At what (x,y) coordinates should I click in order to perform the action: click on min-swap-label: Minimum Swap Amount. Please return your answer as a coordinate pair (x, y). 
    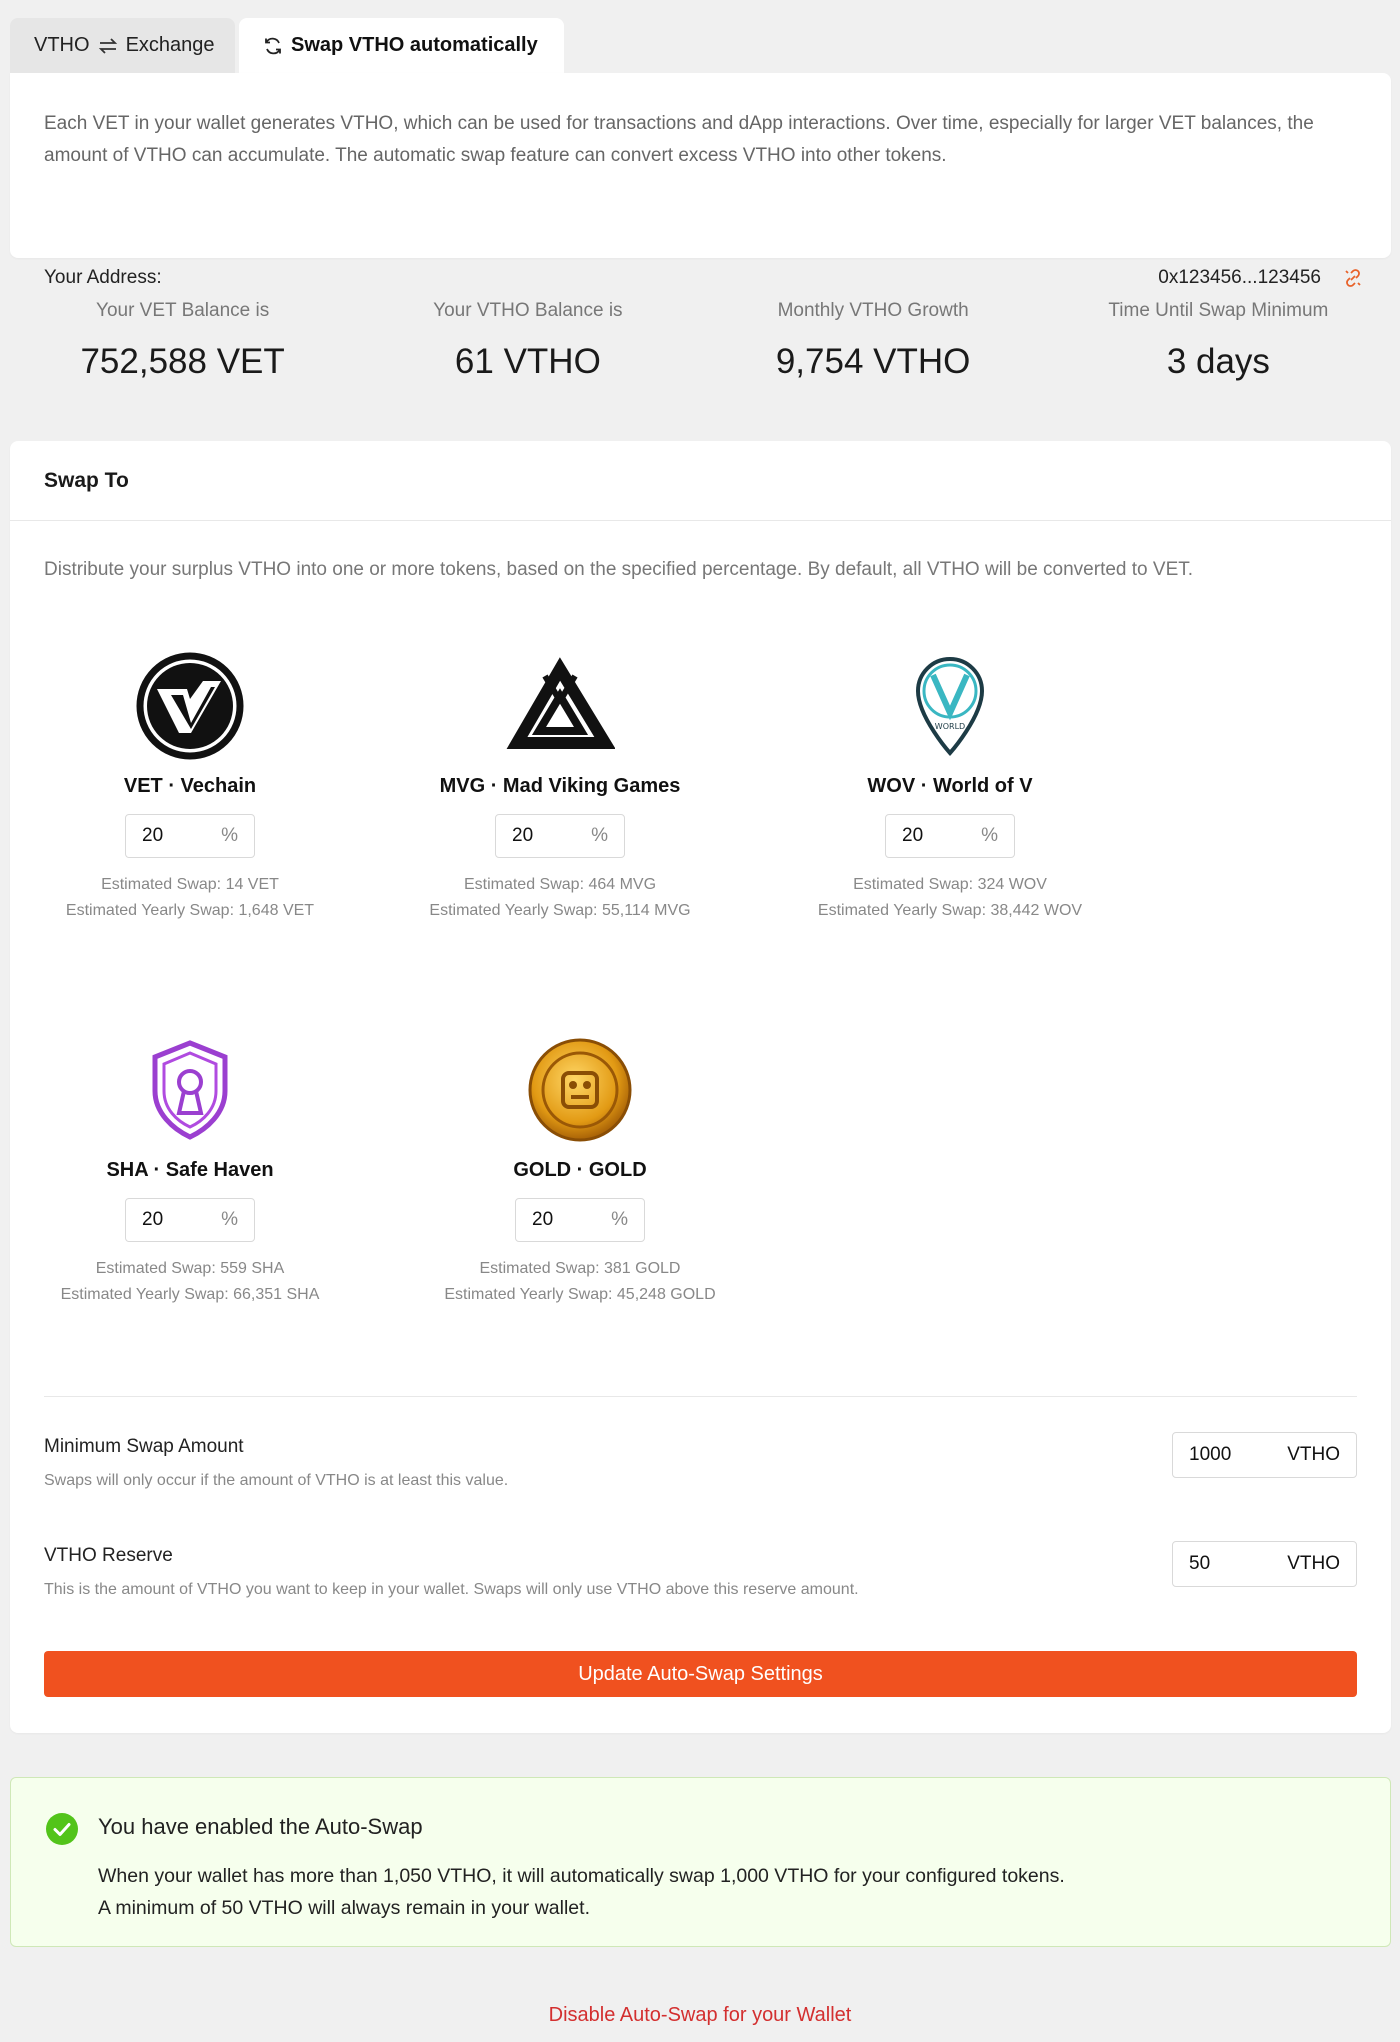
    Looking at the image, I should click on (144, 1446).